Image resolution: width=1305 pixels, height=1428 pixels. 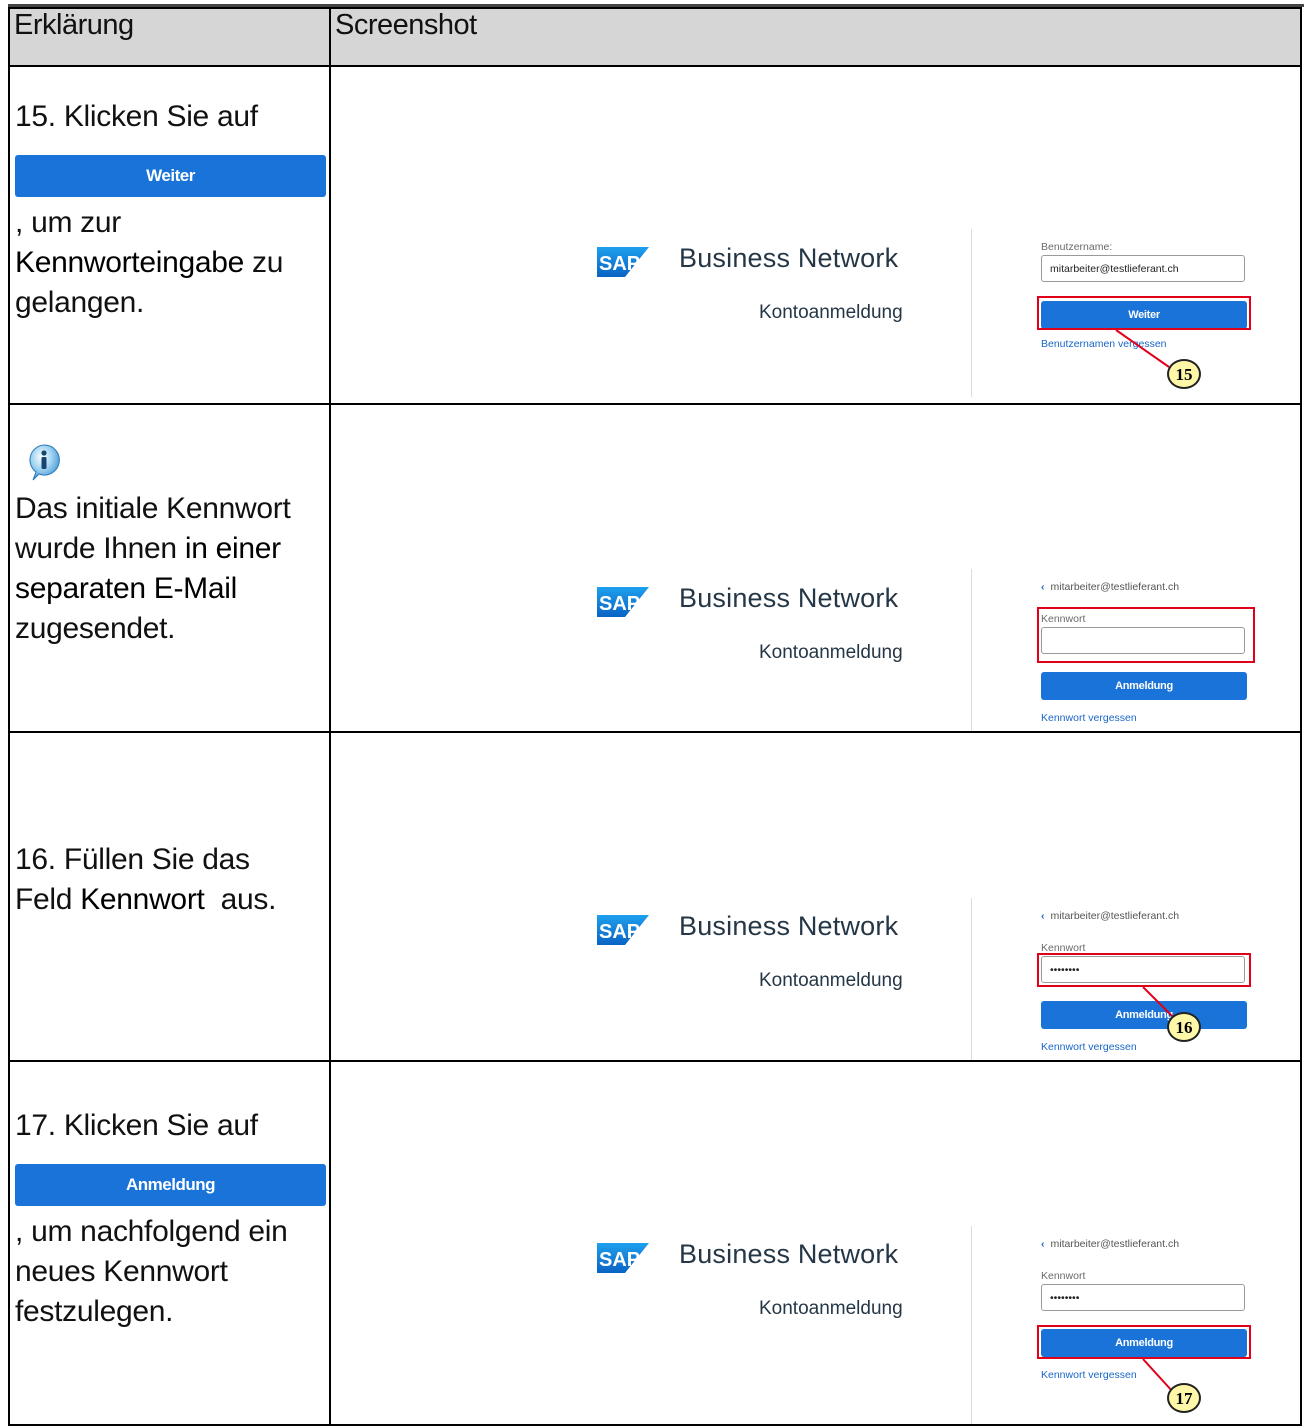 I want to click on step-text-continued: zu, so click(x=264, y=262).